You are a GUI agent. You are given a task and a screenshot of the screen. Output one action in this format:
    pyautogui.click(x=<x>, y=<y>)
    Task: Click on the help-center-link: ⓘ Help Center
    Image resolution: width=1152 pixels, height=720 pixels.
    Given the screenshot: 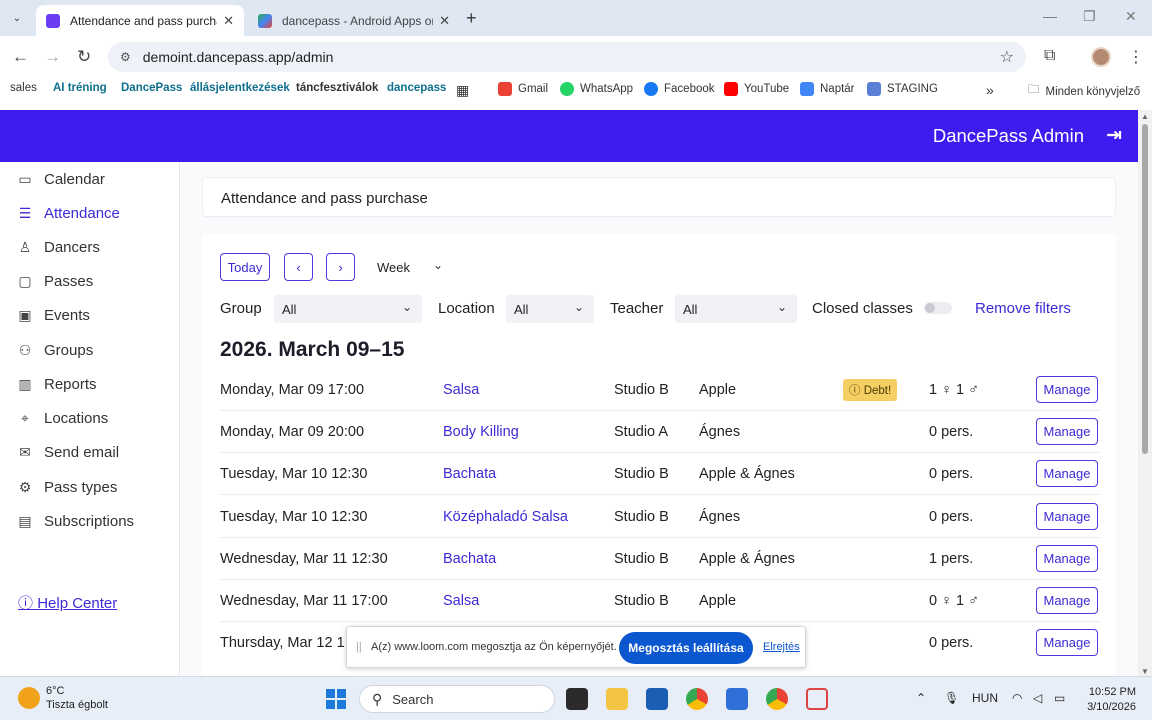 What is the action you would take?
    pyautogui.click(x=67, y=602)
    